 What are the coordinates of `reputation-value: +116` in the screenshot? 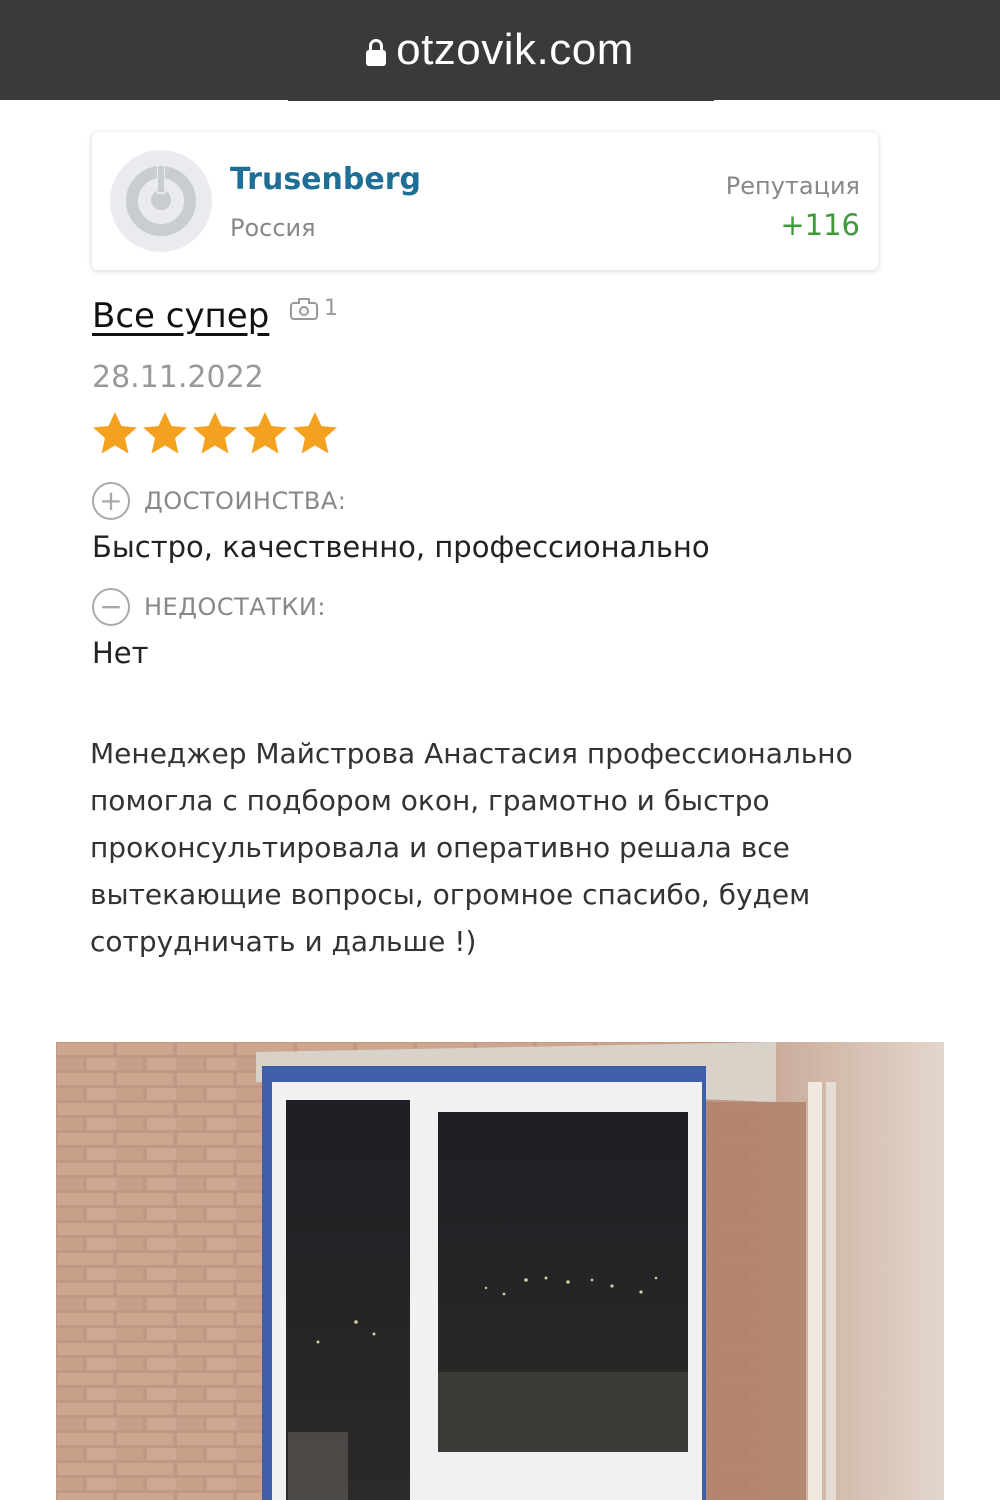 It's located at (820, 225).